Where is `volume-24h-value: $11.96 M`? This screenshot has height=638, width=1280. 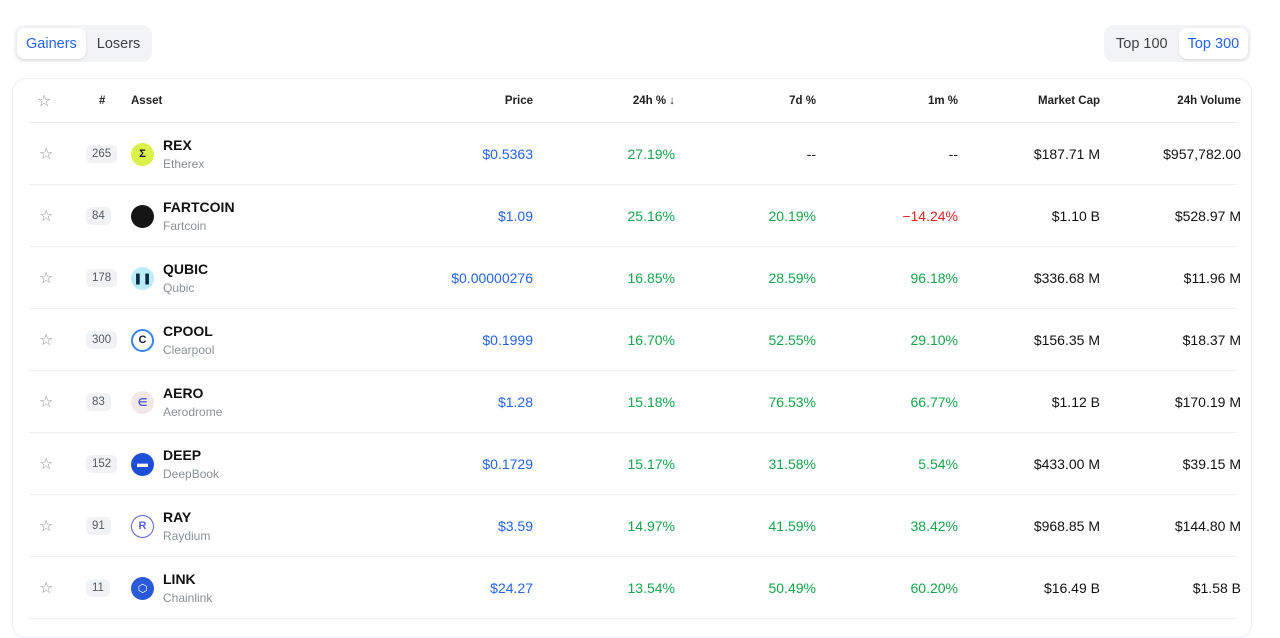
volume-24h-value: $11.96 M is located at coordinates (1212, 278).